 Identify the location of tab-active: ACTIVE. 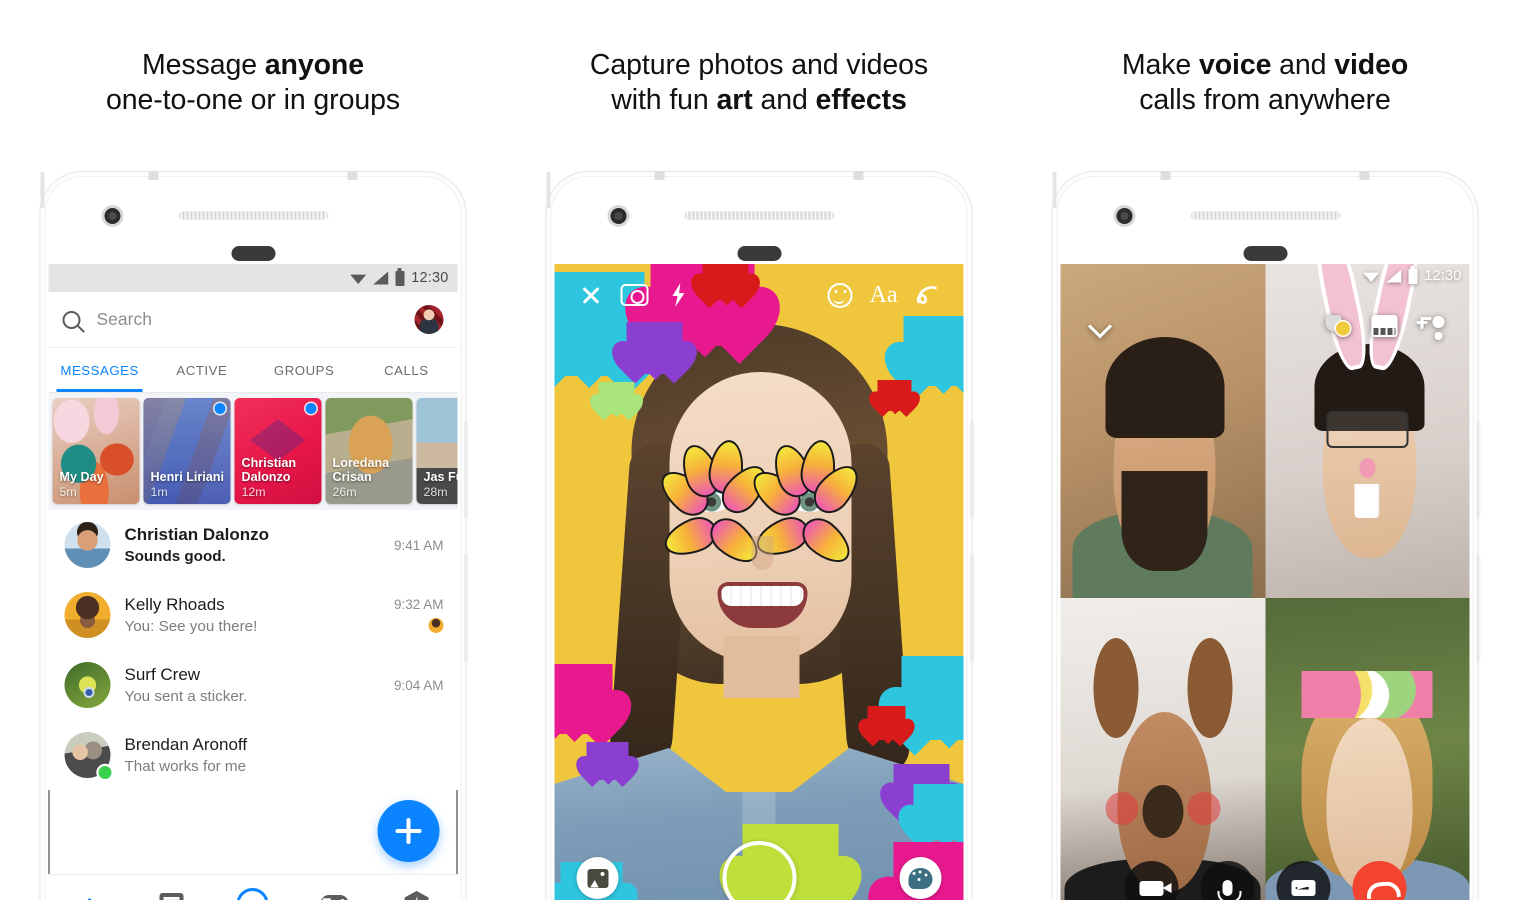
(202, 370).